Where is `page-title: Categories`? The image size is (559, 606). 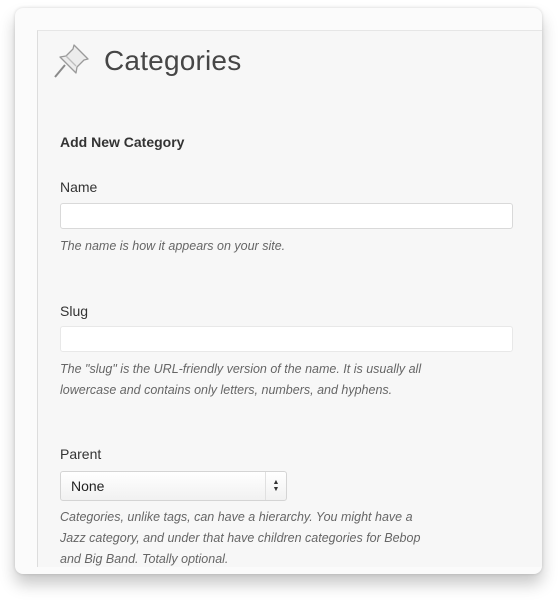 page-title: Categories is located at coordinates (173, 60).